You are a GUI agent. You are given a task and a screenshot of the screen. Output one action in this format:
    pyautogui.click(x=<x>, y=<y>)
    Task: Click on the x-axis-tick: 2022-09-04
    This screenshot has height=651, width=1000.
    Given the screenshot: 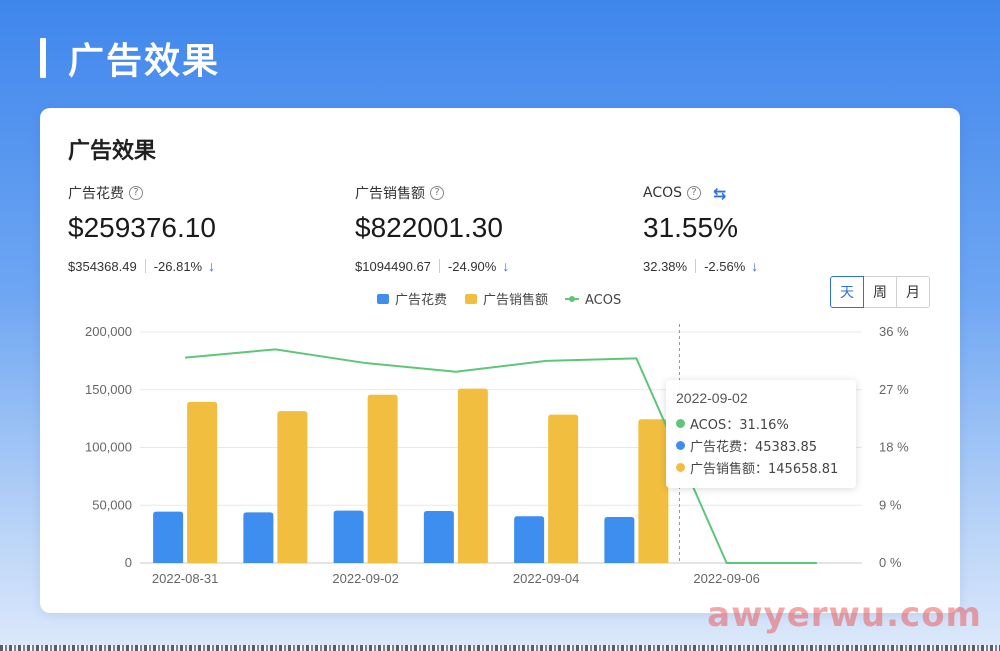 What is the action you would take?
    pyautogui.click(x=546, y=578)
    